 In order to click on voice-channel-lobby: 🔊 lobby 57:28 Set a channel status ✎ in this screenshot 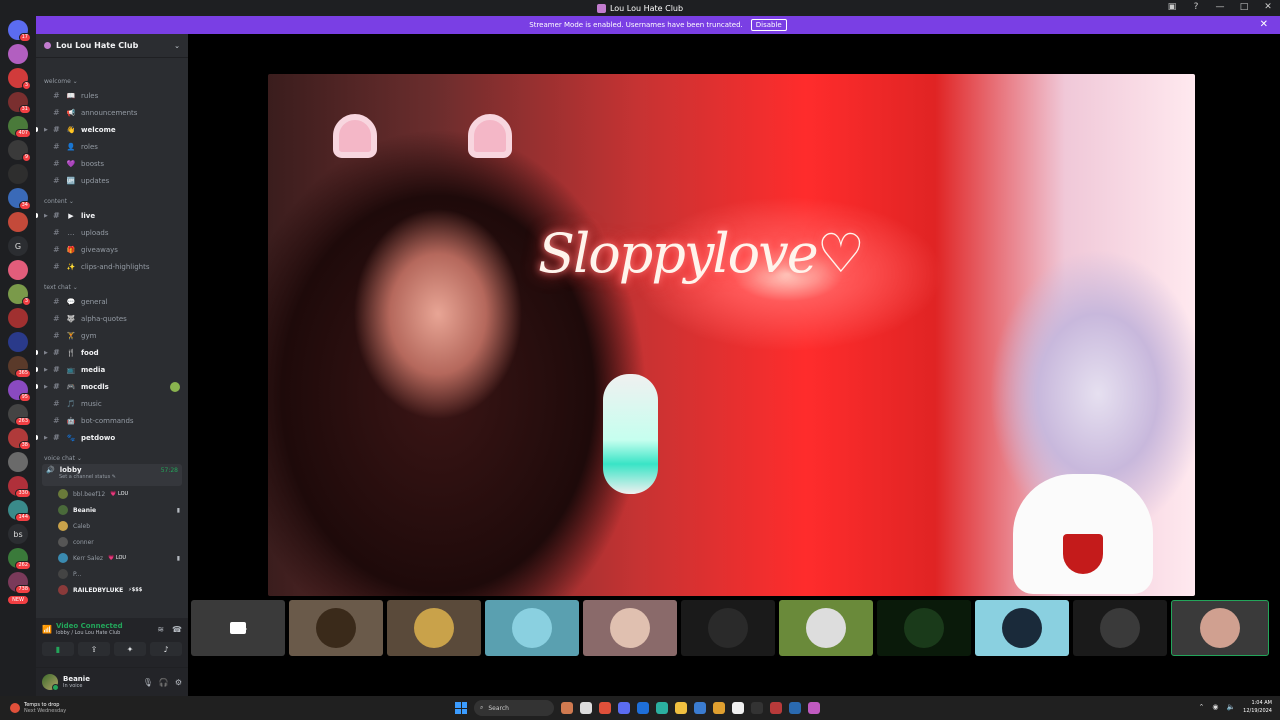, I will do `click(112, 475)`.